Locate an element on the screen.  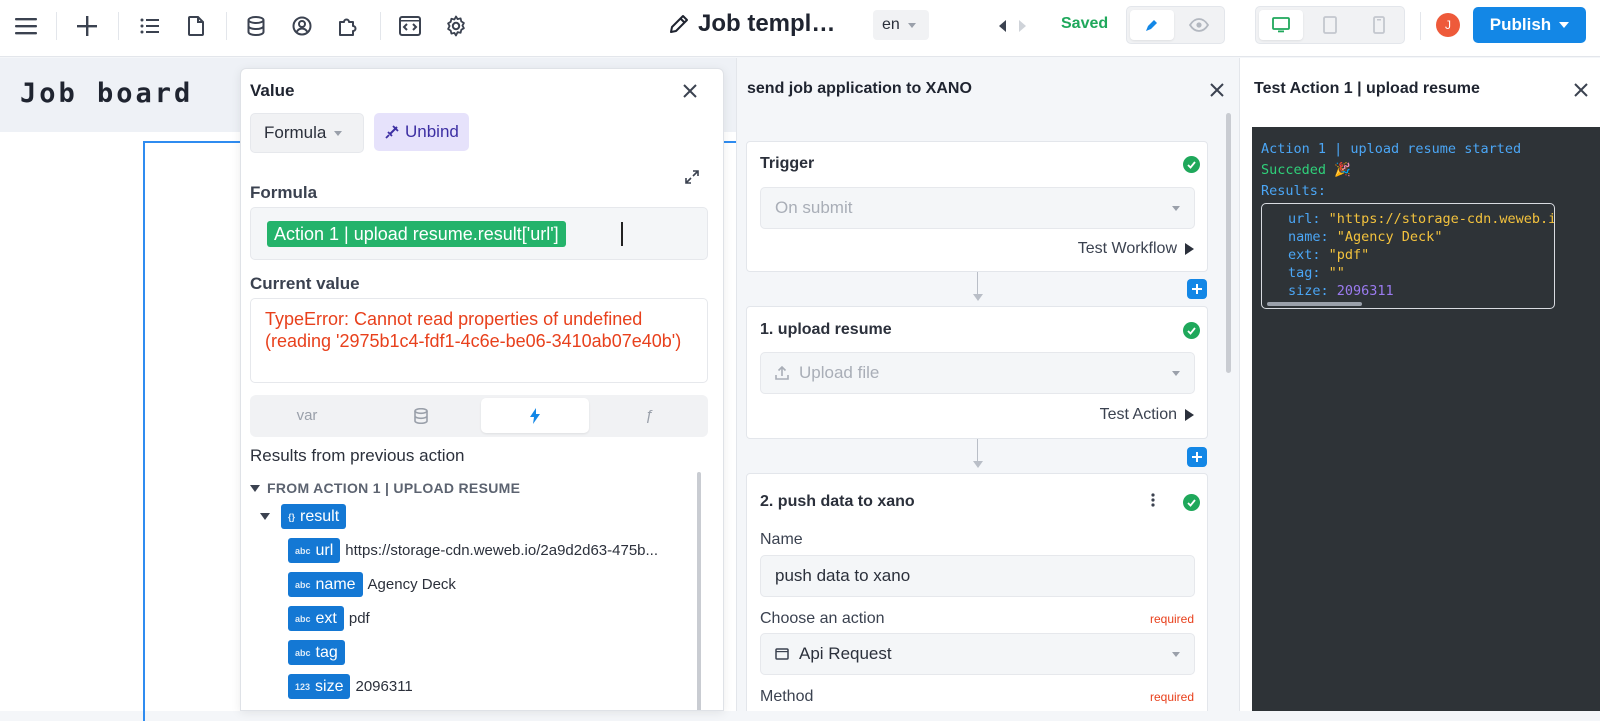
menu-icon is located at coordinates (26, 26).